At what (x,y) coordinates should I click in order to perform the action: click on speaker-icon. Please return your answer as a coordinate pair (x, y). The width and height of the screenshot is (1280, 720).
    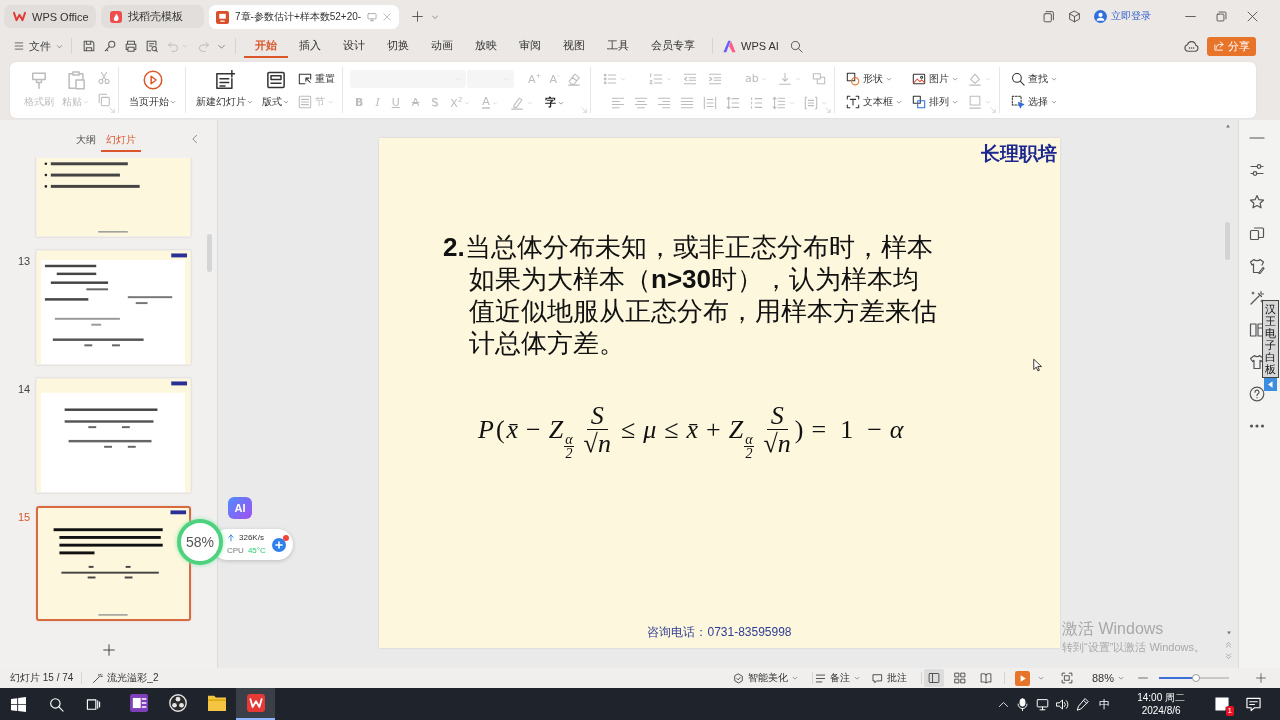
    Looking at the image, I should click on (1063, 704).